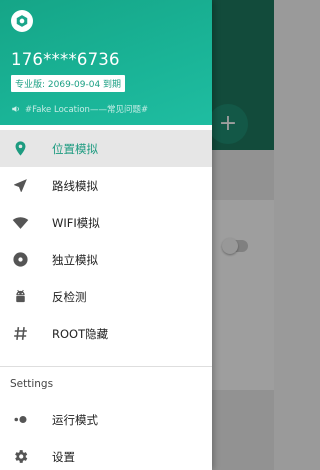  Describe the element at coordinates (20, 297) in the screenshot. I see `android-icon` at that location.